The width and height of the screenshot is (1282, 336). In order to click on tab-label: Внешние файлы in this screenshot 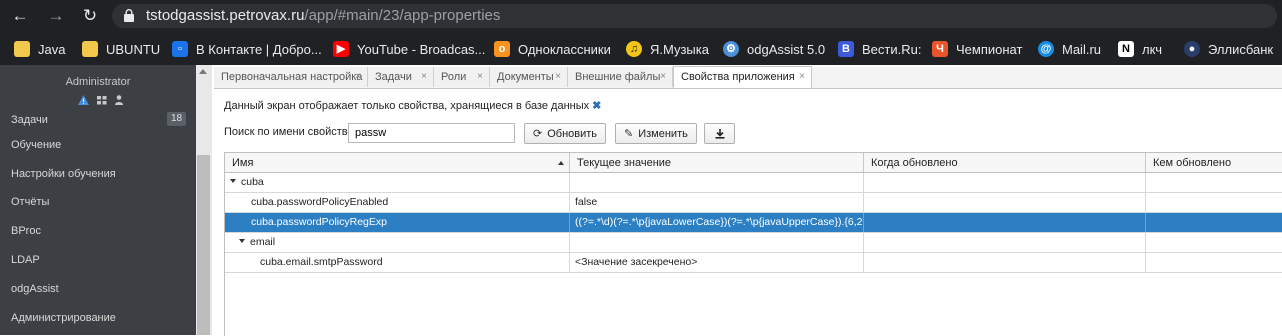, I will do `click(618, 77)`.